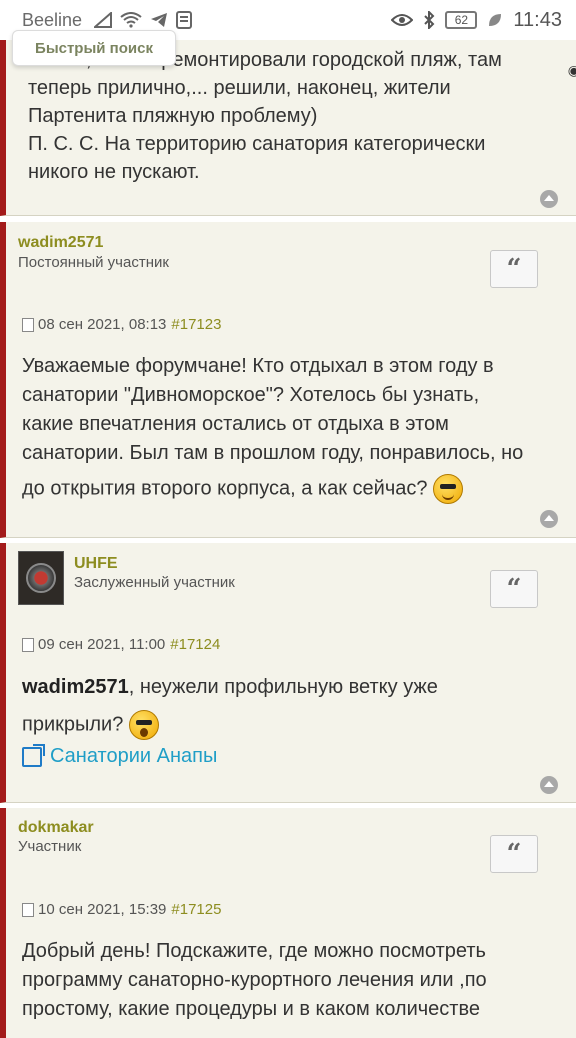  Describe the element at coordinates (50, 846) in the screenshot. I see `author-rank: Участник` at that location.